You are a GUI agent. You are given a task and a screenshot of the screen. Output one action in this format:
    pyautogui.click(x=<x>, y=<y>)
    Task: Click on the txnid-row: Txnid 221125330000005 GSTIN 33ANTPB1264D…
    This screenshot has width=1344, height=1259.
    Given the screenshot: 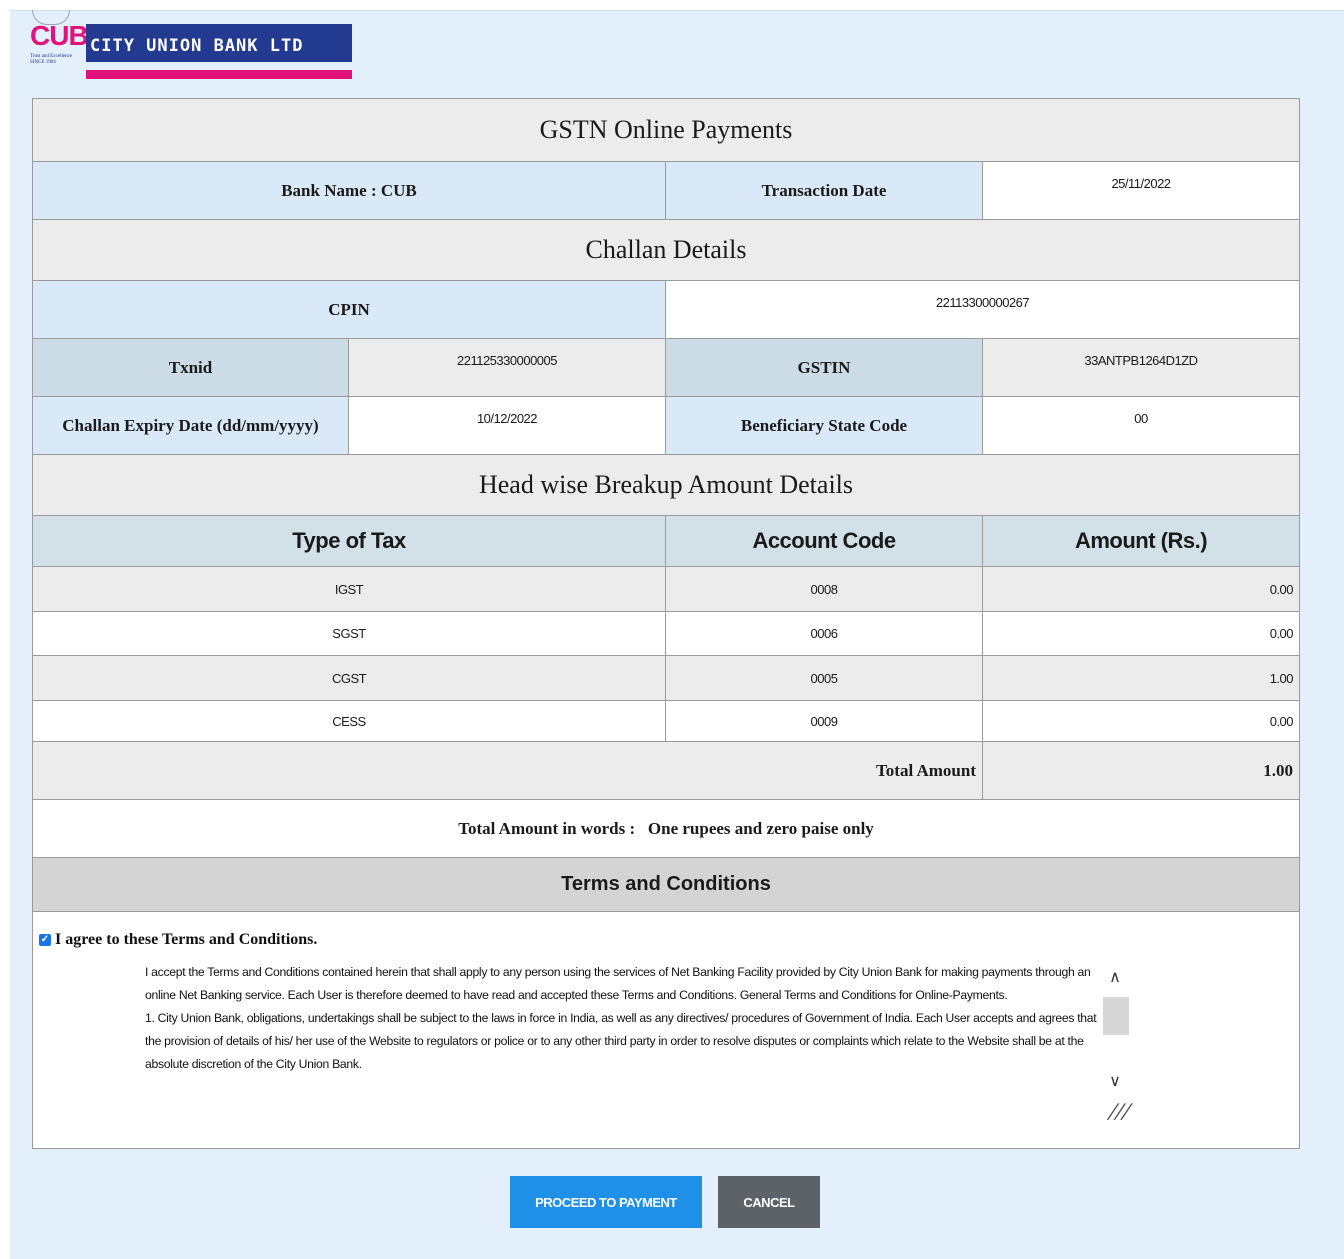 What is the action you would take?
    pyautogui.click(x=666, y=368)
    